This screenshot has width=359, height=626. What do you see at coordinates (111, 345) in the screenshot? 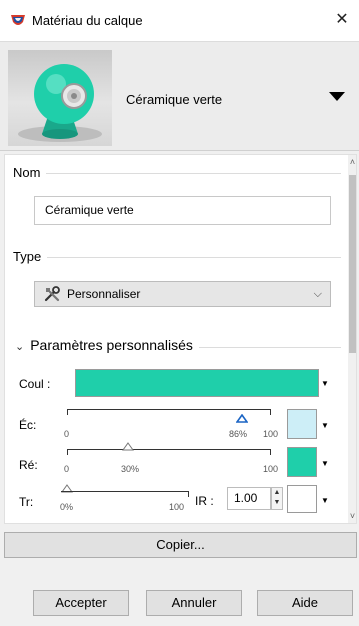
I see `custom-params-label: Paramètres personnalisés` at bounding box center [111, 345].